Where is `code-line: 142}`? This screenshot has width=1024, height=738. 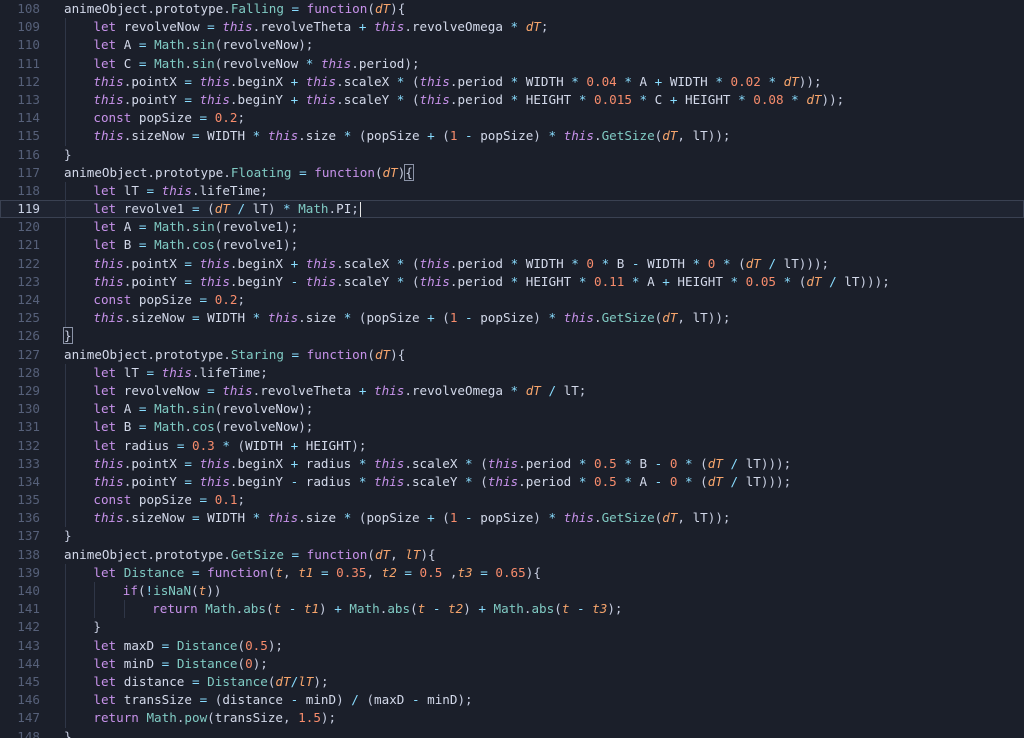 code-line: 142} is located at coordinates (512, 627).